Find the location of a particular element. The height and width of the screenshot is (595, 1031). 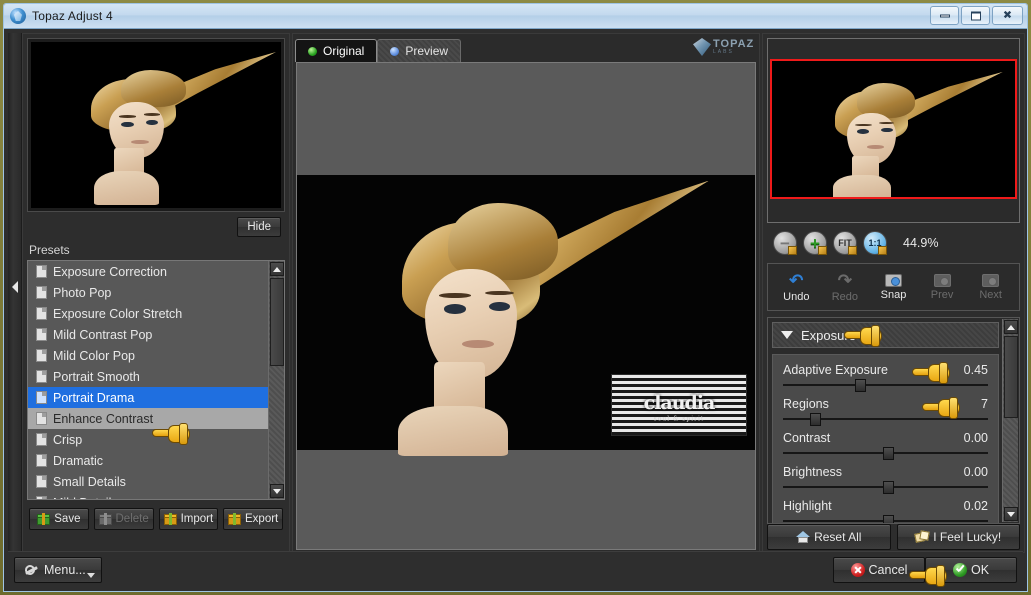

presets-scroll-thumb is located at coordinates (277, 322).